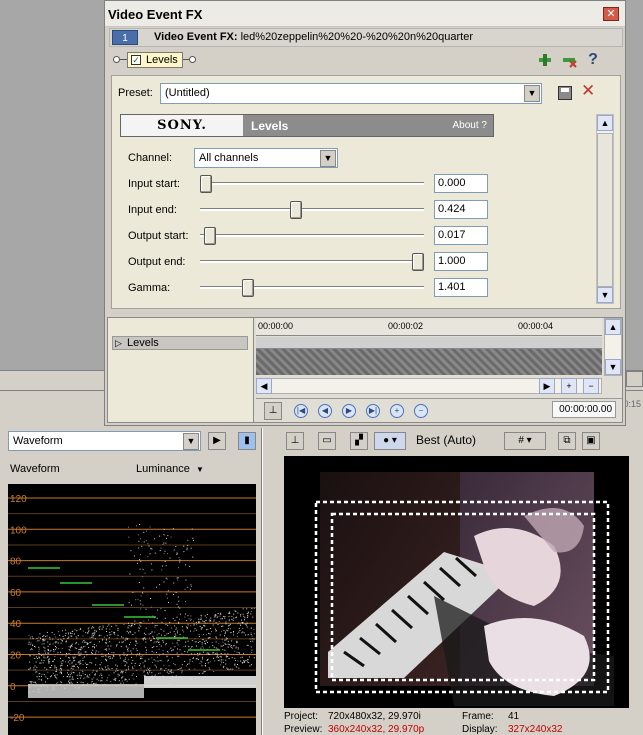 The width and height of the screenshot is (643, 735). I want to click on output-start-slider, so click(312, 236).